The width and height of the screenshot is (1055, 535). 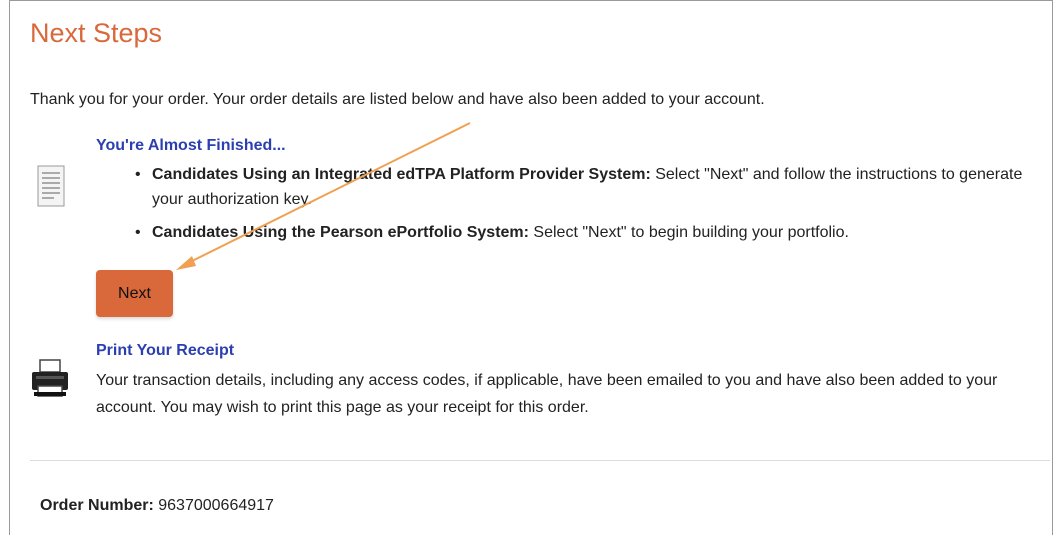 I want to click on order-number-label: Order Number:, so click(x=97, y=505).